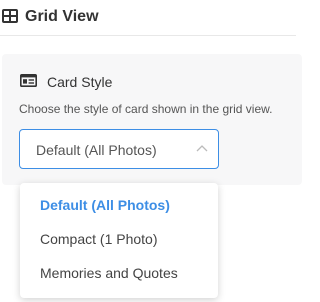 This screenshot has width=320, height=302. I want to click on option-label: Default (All Photos), so click(105, 205).